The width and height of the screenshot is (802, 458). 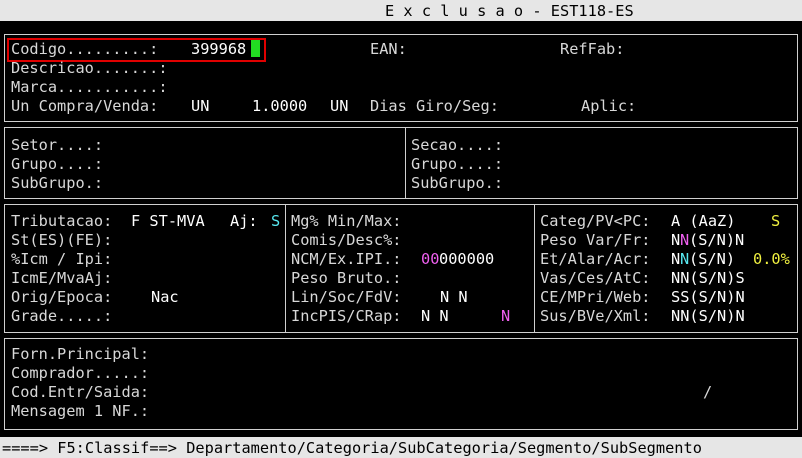 What do you see at coordinates (595, 316) in the screenshot?
I see `sus-label: Sus/BVe/Xml:` at bounding box center [595, 316].